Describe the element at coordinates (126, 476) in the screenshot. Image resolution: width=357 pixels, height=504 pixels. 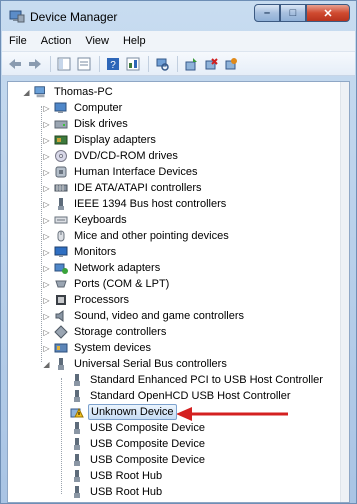
I see `tree-device-label: USB Root Hub` at that location.